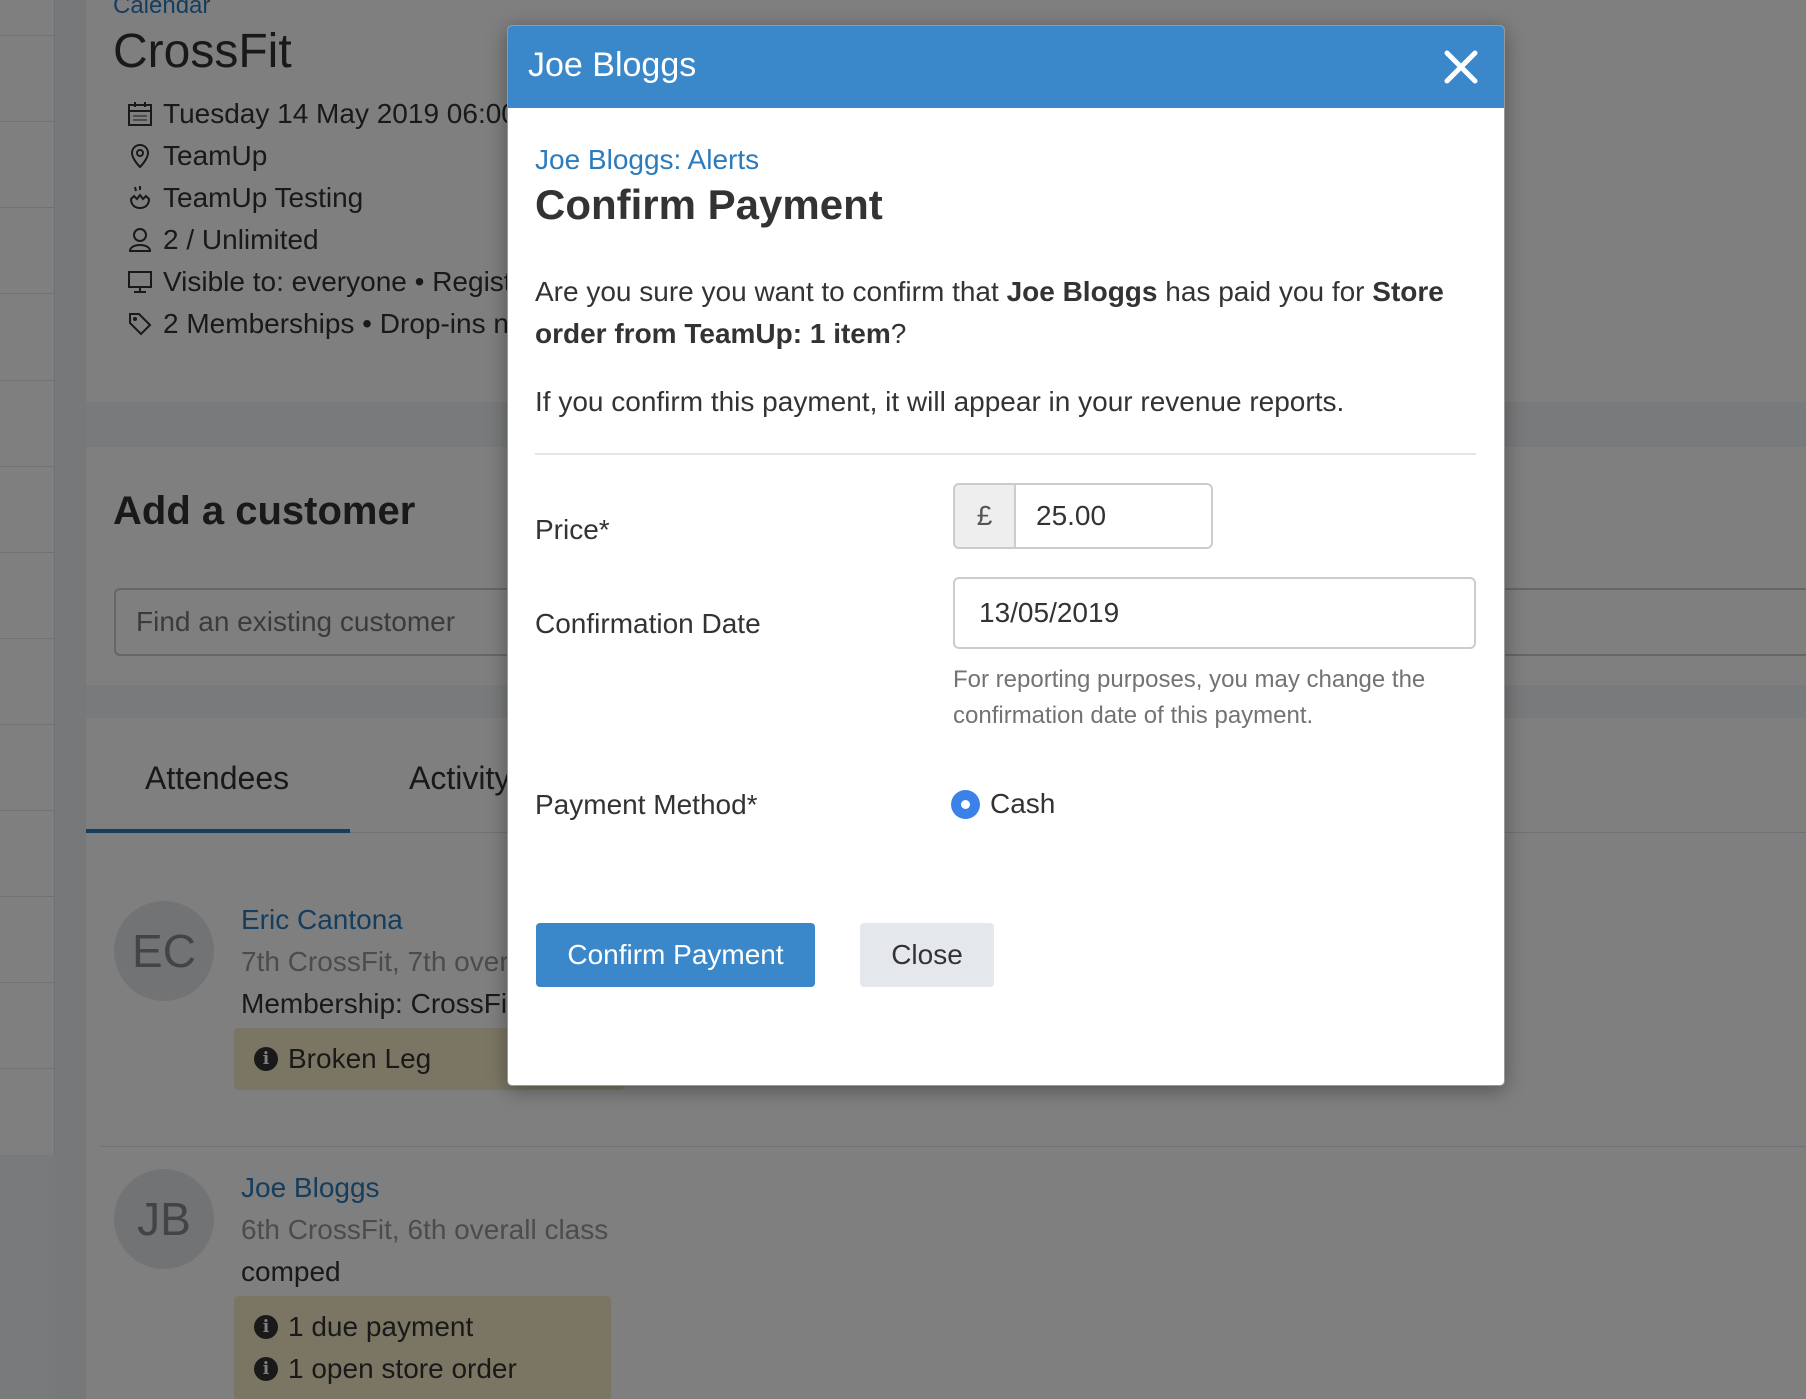  What do you see at coordinates (1113, 516) in the screenshot?
I see `price-input` at bounding box center [1113, 516].